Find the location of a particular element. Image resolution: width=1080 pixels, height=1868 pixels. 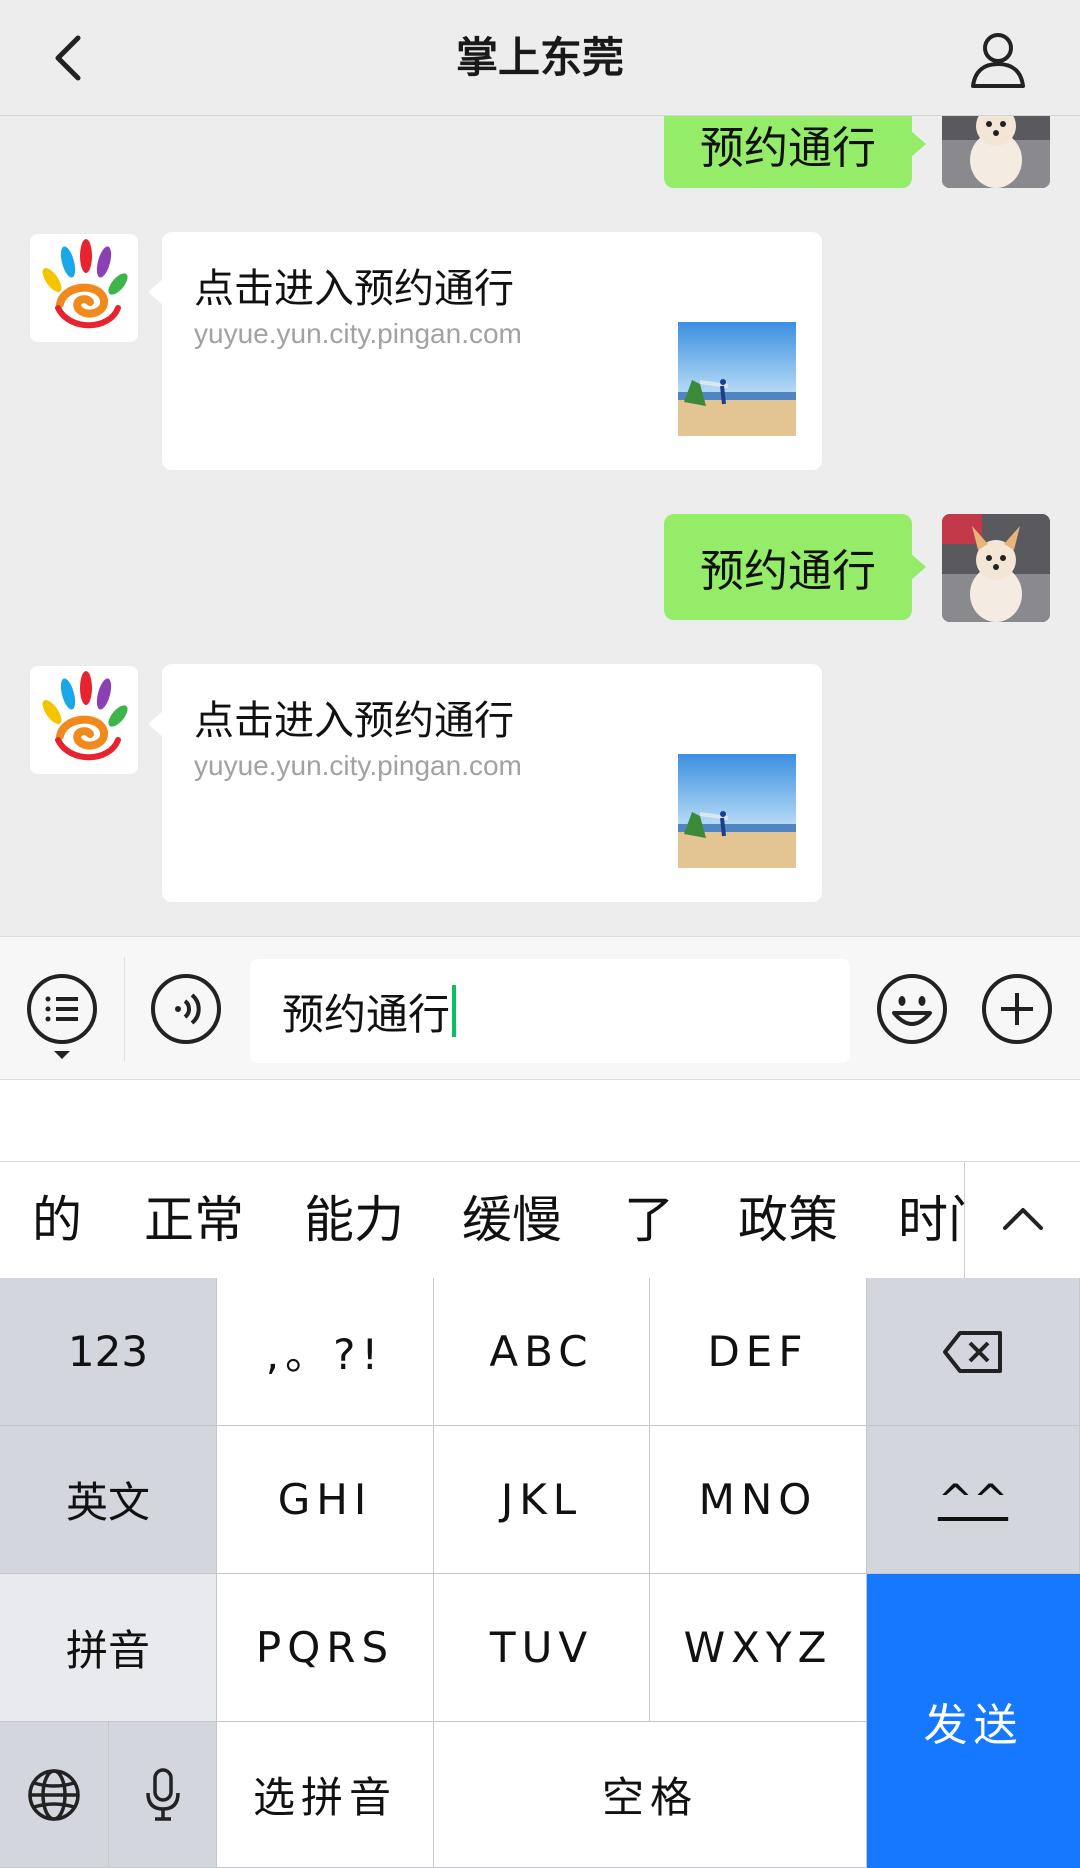

page-title: 掌上东莞 is located at coordinates (539, 57).